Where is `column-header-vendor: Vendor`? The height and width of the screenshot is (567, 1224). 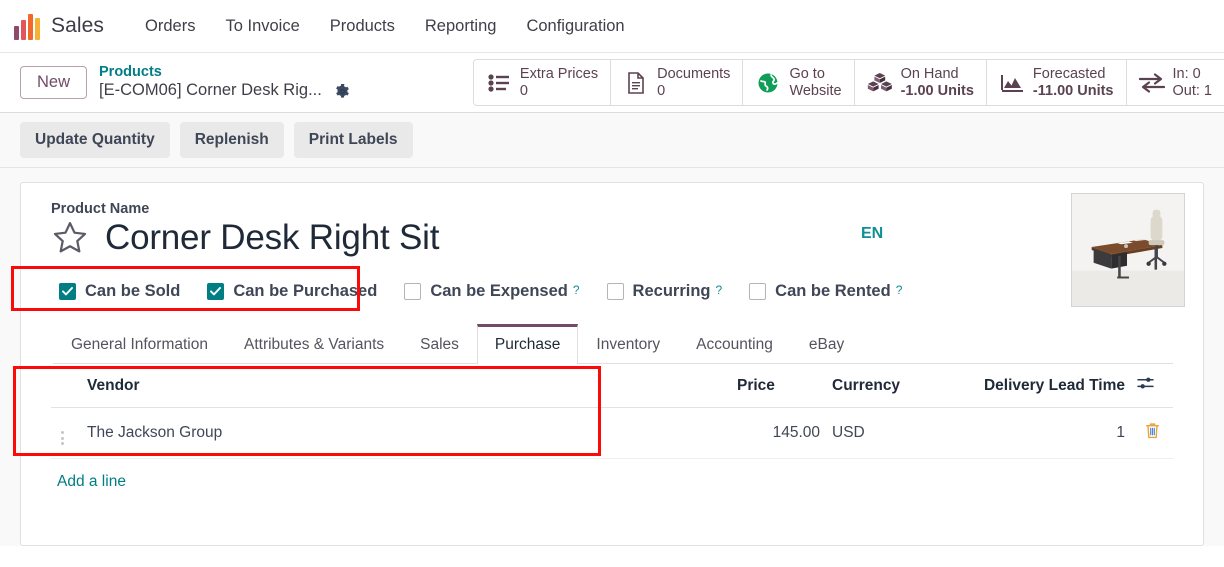 column-header-vendor: Vendor is located at coordinates (406, 386).